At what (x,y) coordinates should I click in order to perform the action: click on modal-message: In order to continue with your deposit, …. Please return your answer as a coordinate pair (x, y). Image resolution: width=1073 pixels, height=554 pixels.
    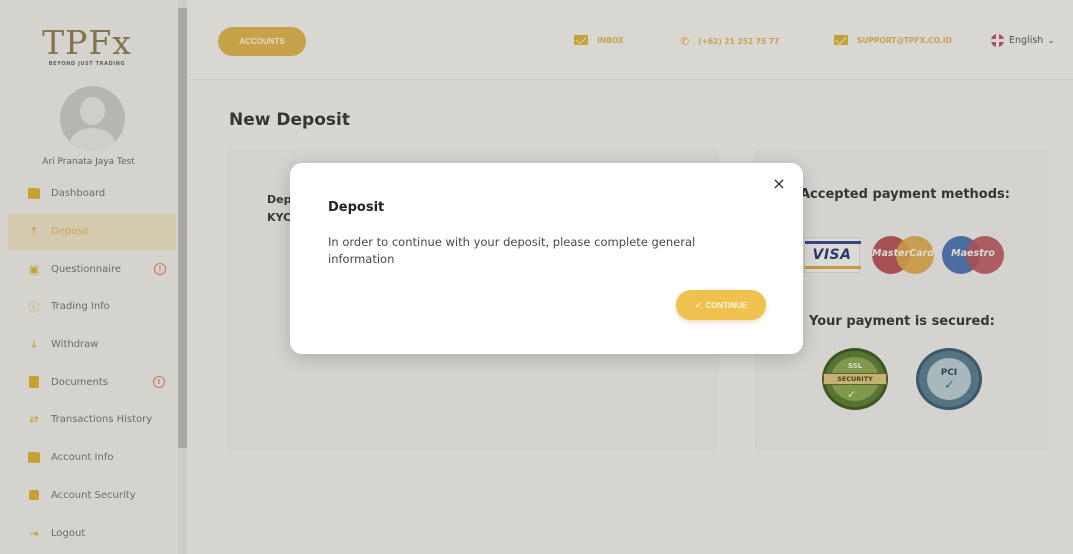
    Looking at the image, I should click on (512, 250).